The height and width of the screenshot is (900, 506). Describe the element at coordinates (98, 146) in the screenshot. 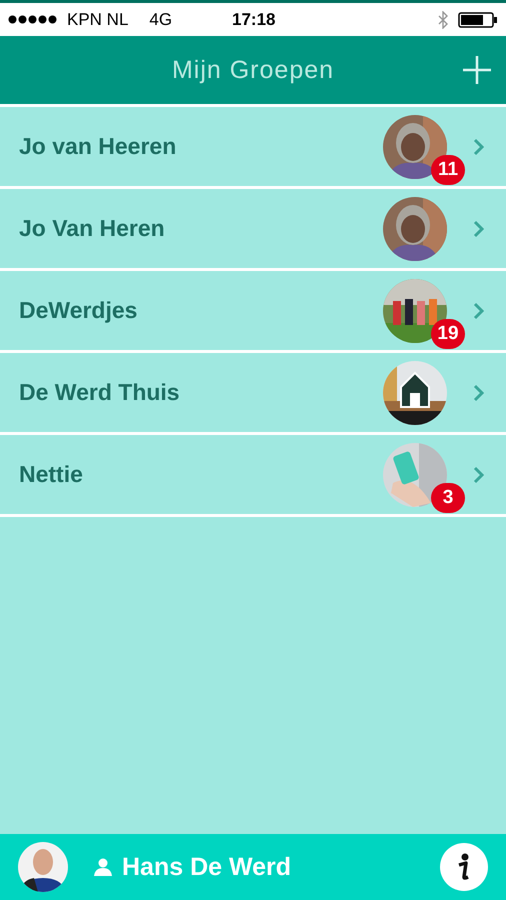

I see `group-name: Jo van Heeren` at that location.